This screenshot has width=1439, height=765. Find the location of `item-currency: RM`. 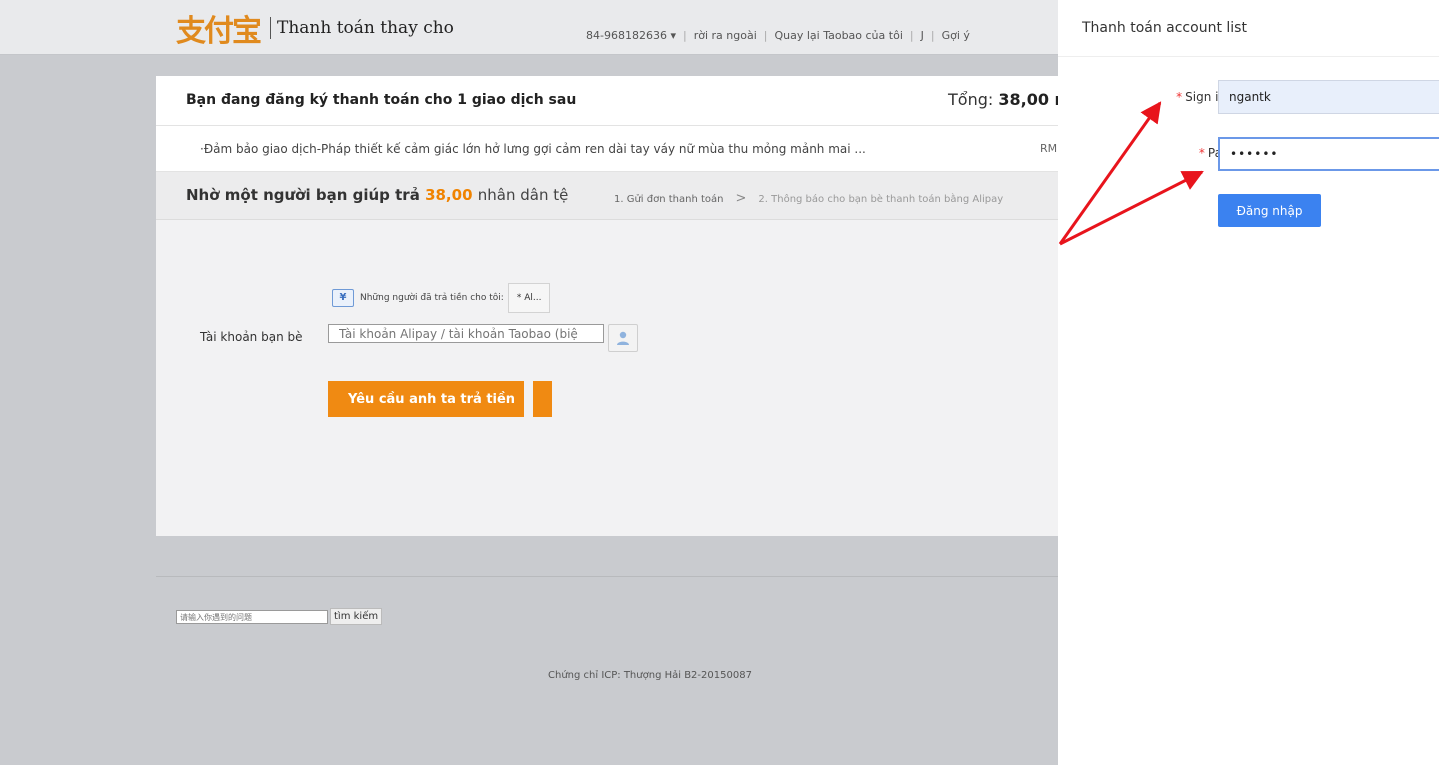

item-currency: RM is located at coordinates (1049, 148).